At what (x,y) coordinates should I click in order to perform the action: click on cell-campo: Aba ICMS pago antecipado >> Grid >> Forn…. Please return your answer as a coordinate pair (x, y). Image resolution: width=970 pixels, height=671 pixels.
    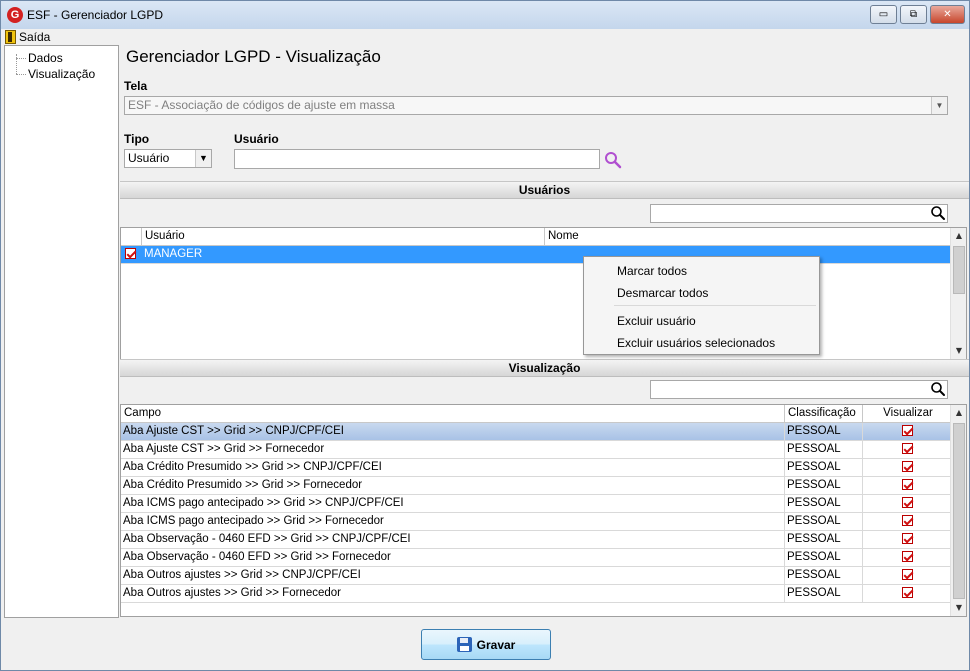
    Looking at the image, I should click on (453, 521).